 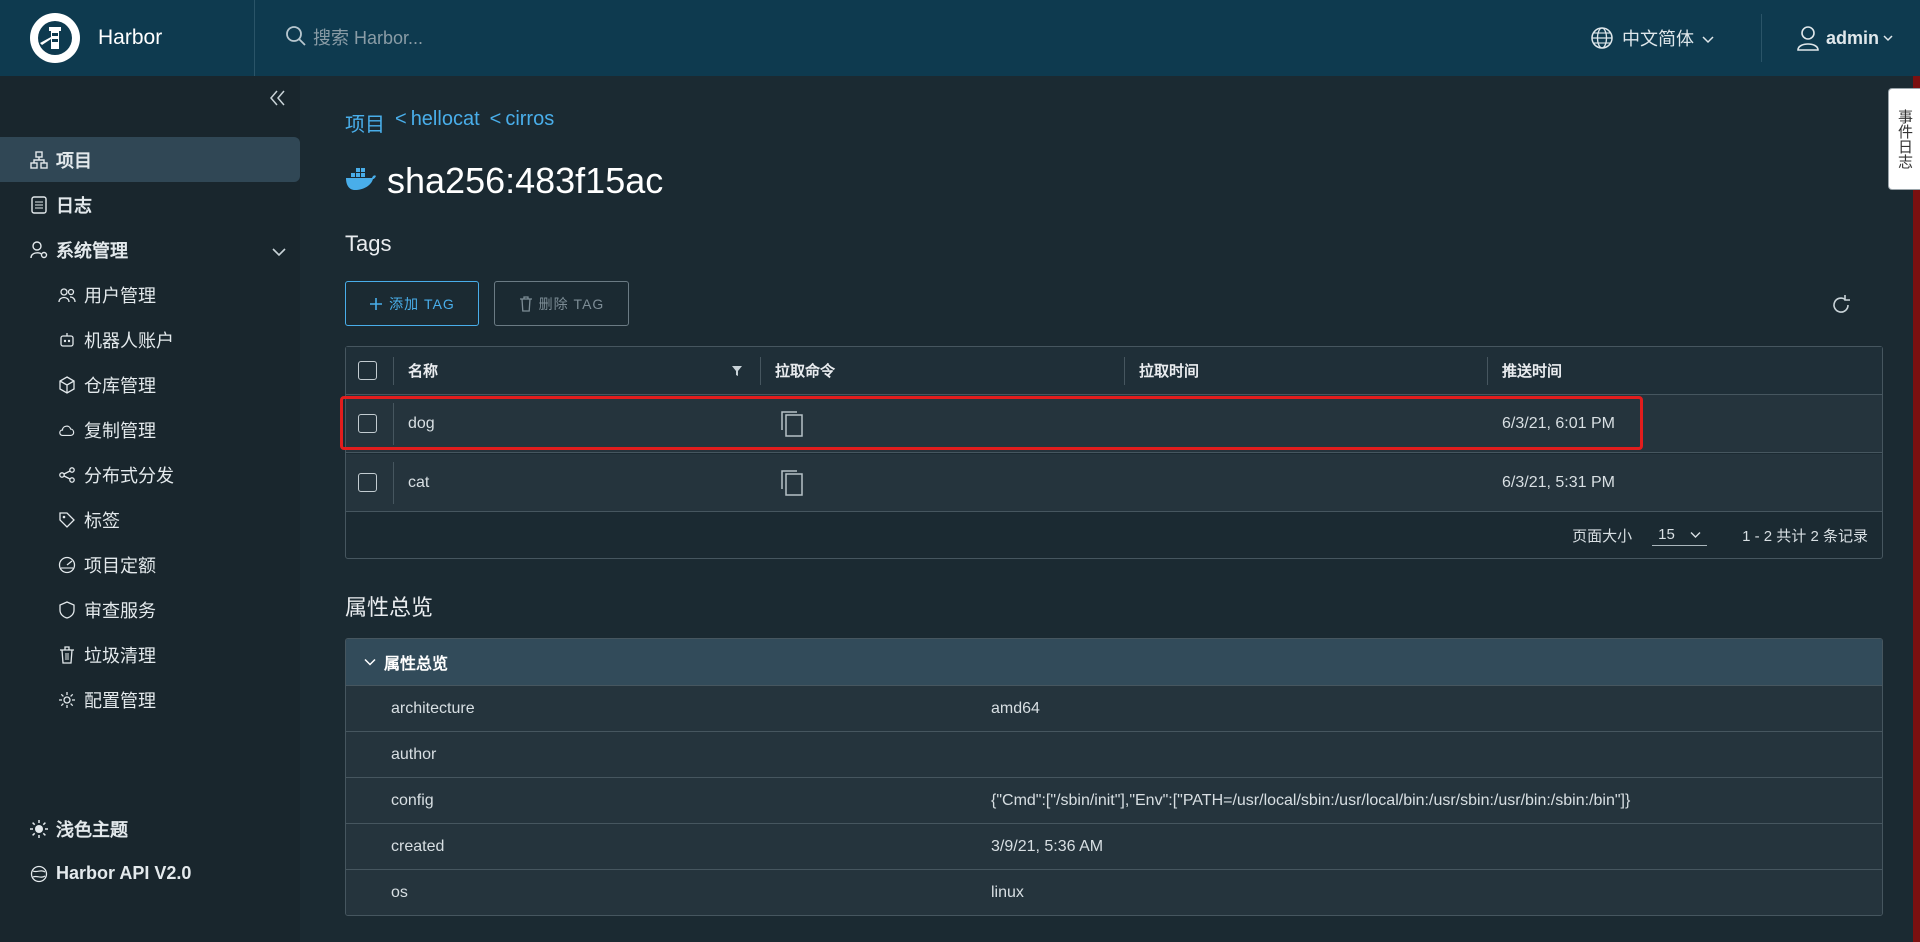 What do you see at coordinates (1114, 483) in the screenshot?
I see `table-row: cat 6/3/21, 5:31 PM` at bounding box center [1114, 483].